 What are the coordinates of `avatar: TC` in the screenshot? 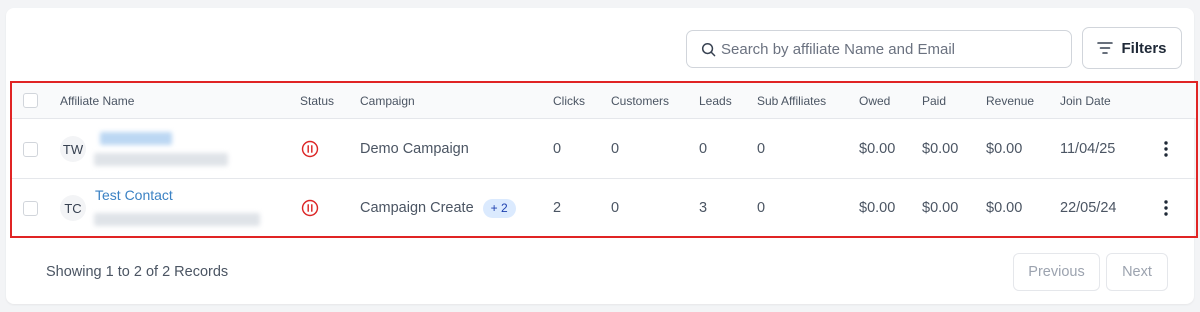 It's located at (73, 208).